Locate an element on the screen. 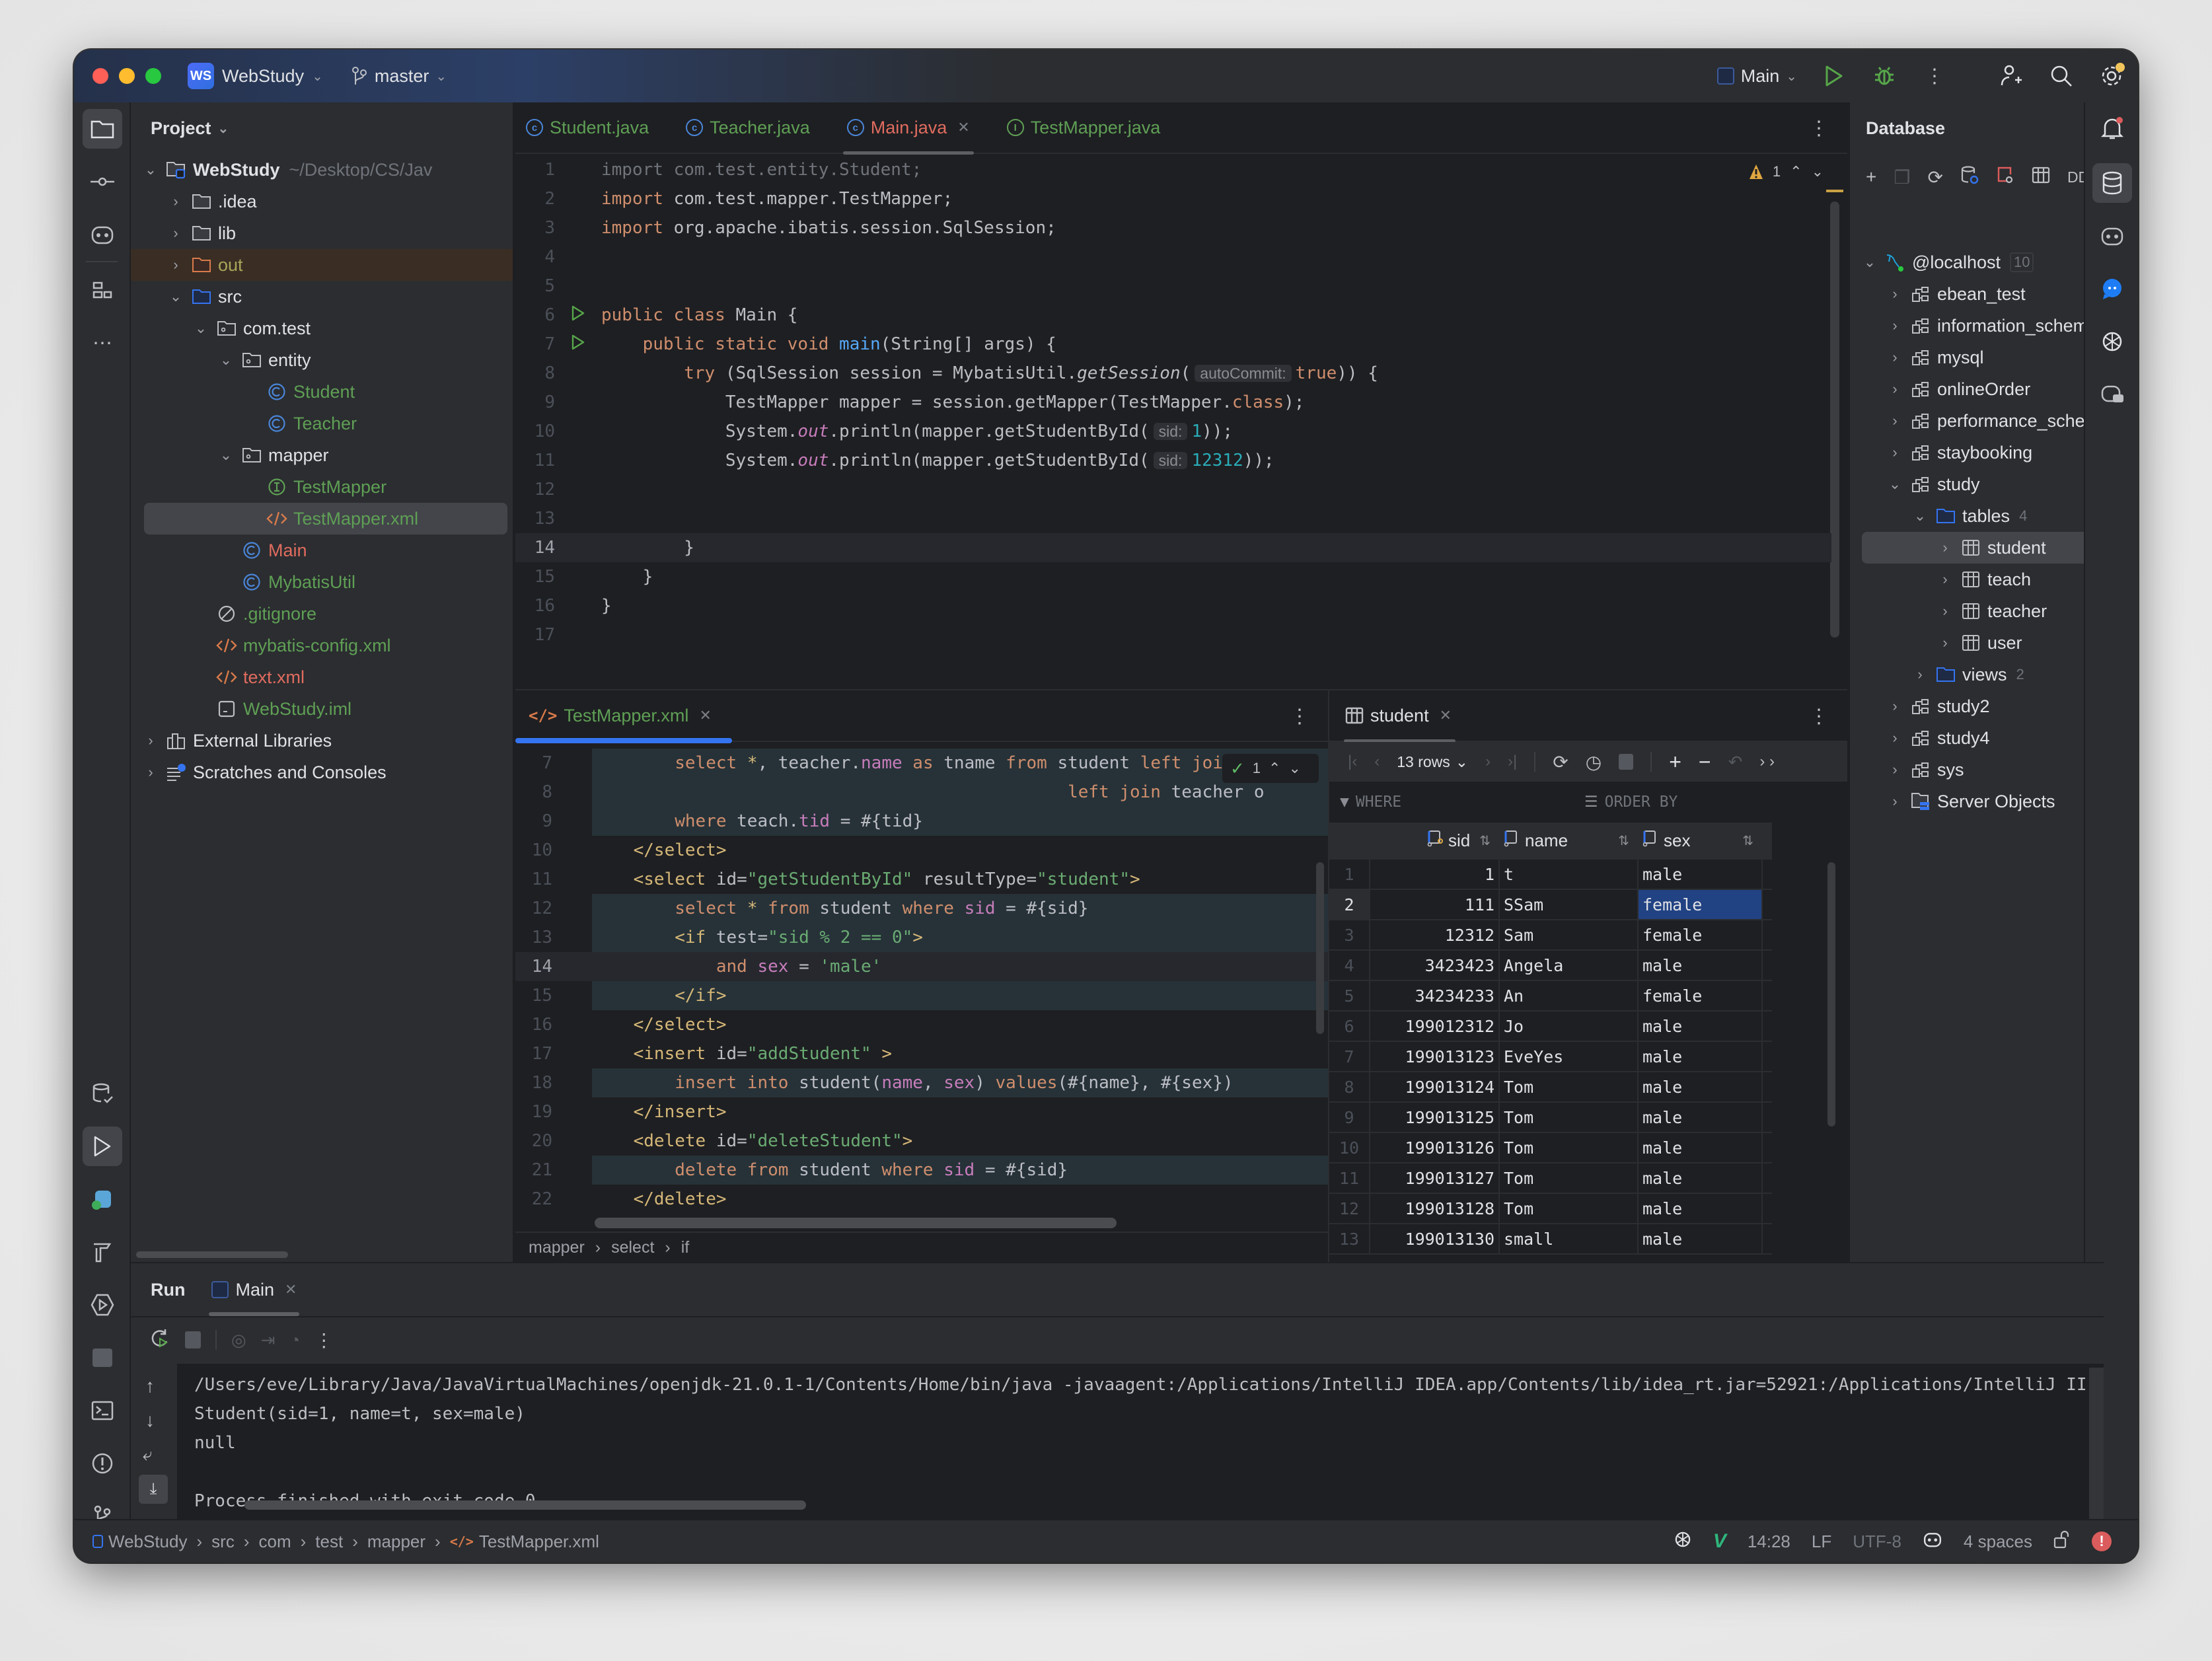 This screenshot has width=2212, height=1661. previous-page-button: ‹ is located at coordinates (1377, 762).